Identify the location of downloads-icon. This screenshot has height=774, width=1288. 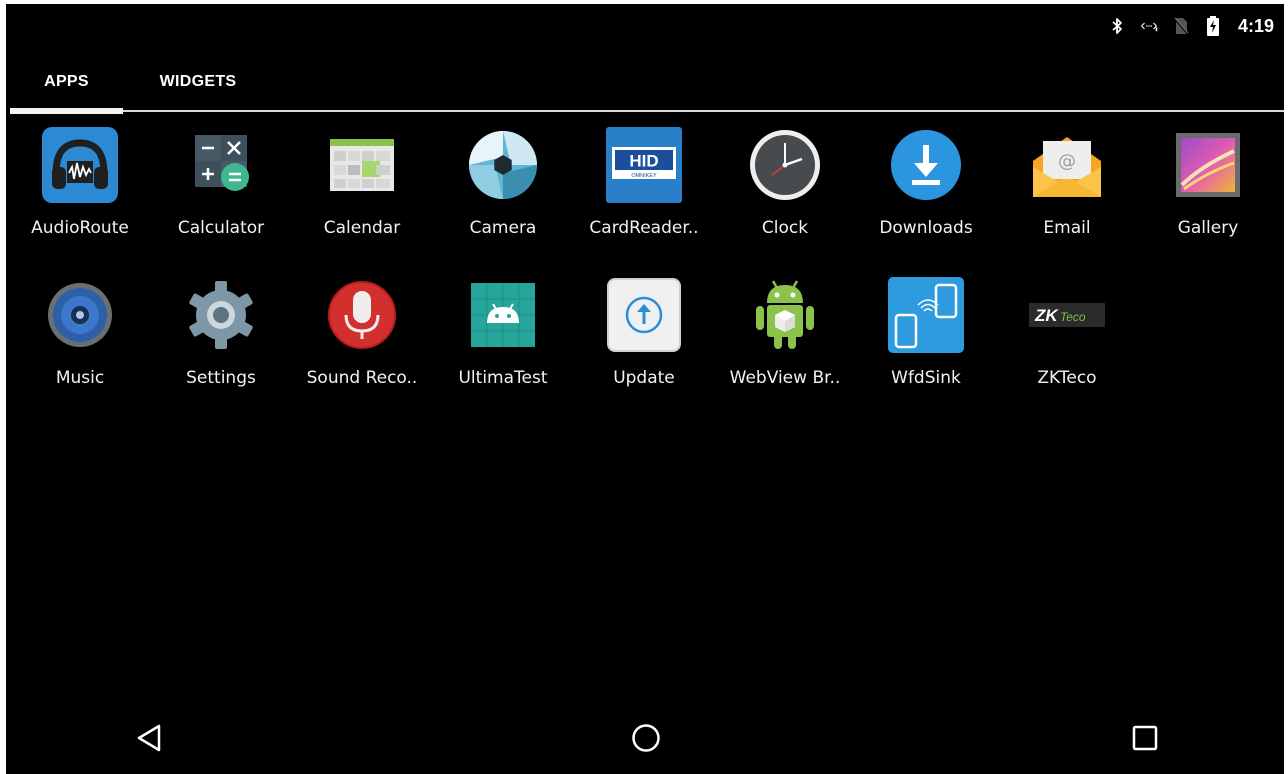
(926, 165).